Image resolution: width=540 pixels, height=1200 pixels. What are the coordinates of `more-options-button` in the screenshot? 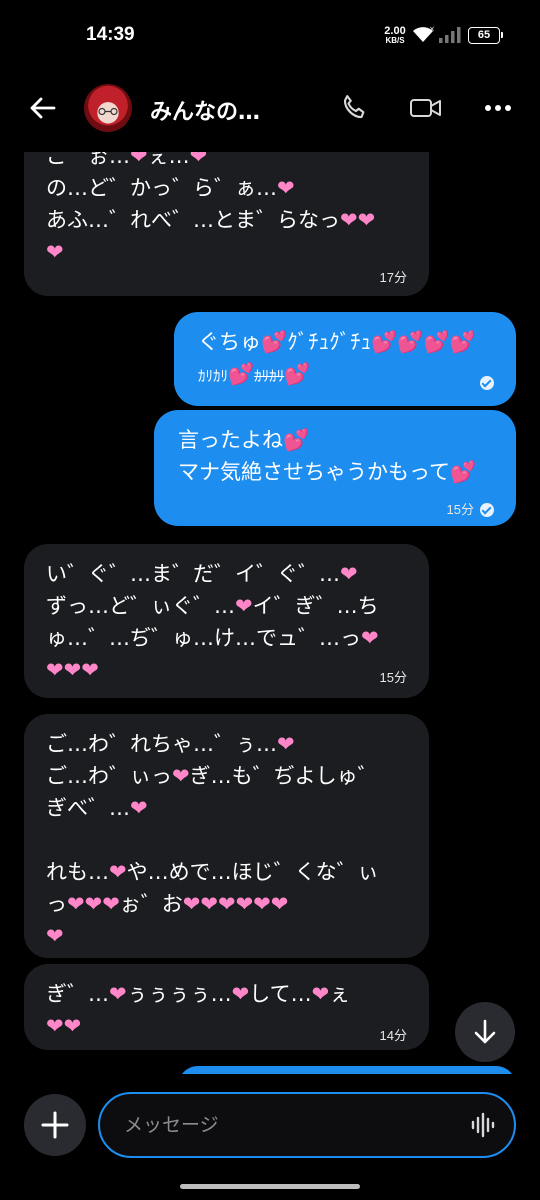 It's located at (498, 108).